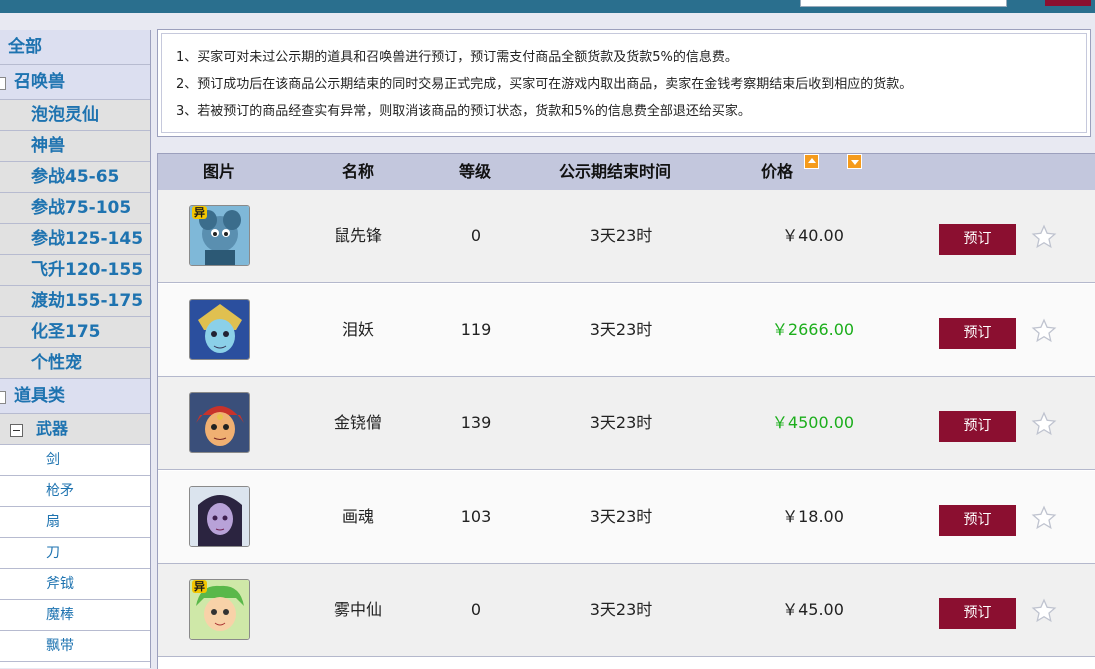  Describe the element at coordinates (777, 171) in the screenshot. I see `header-price: 价格` at that location.